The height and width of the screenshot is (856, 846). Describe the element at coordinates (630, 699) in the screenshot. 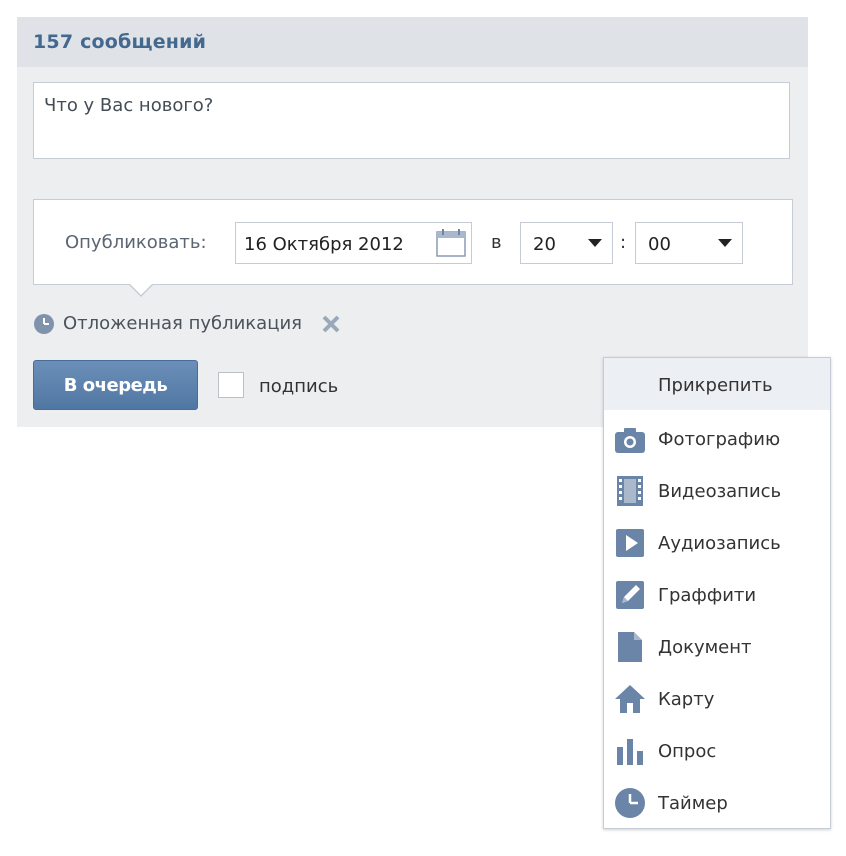

I see `house-icon` at that location.